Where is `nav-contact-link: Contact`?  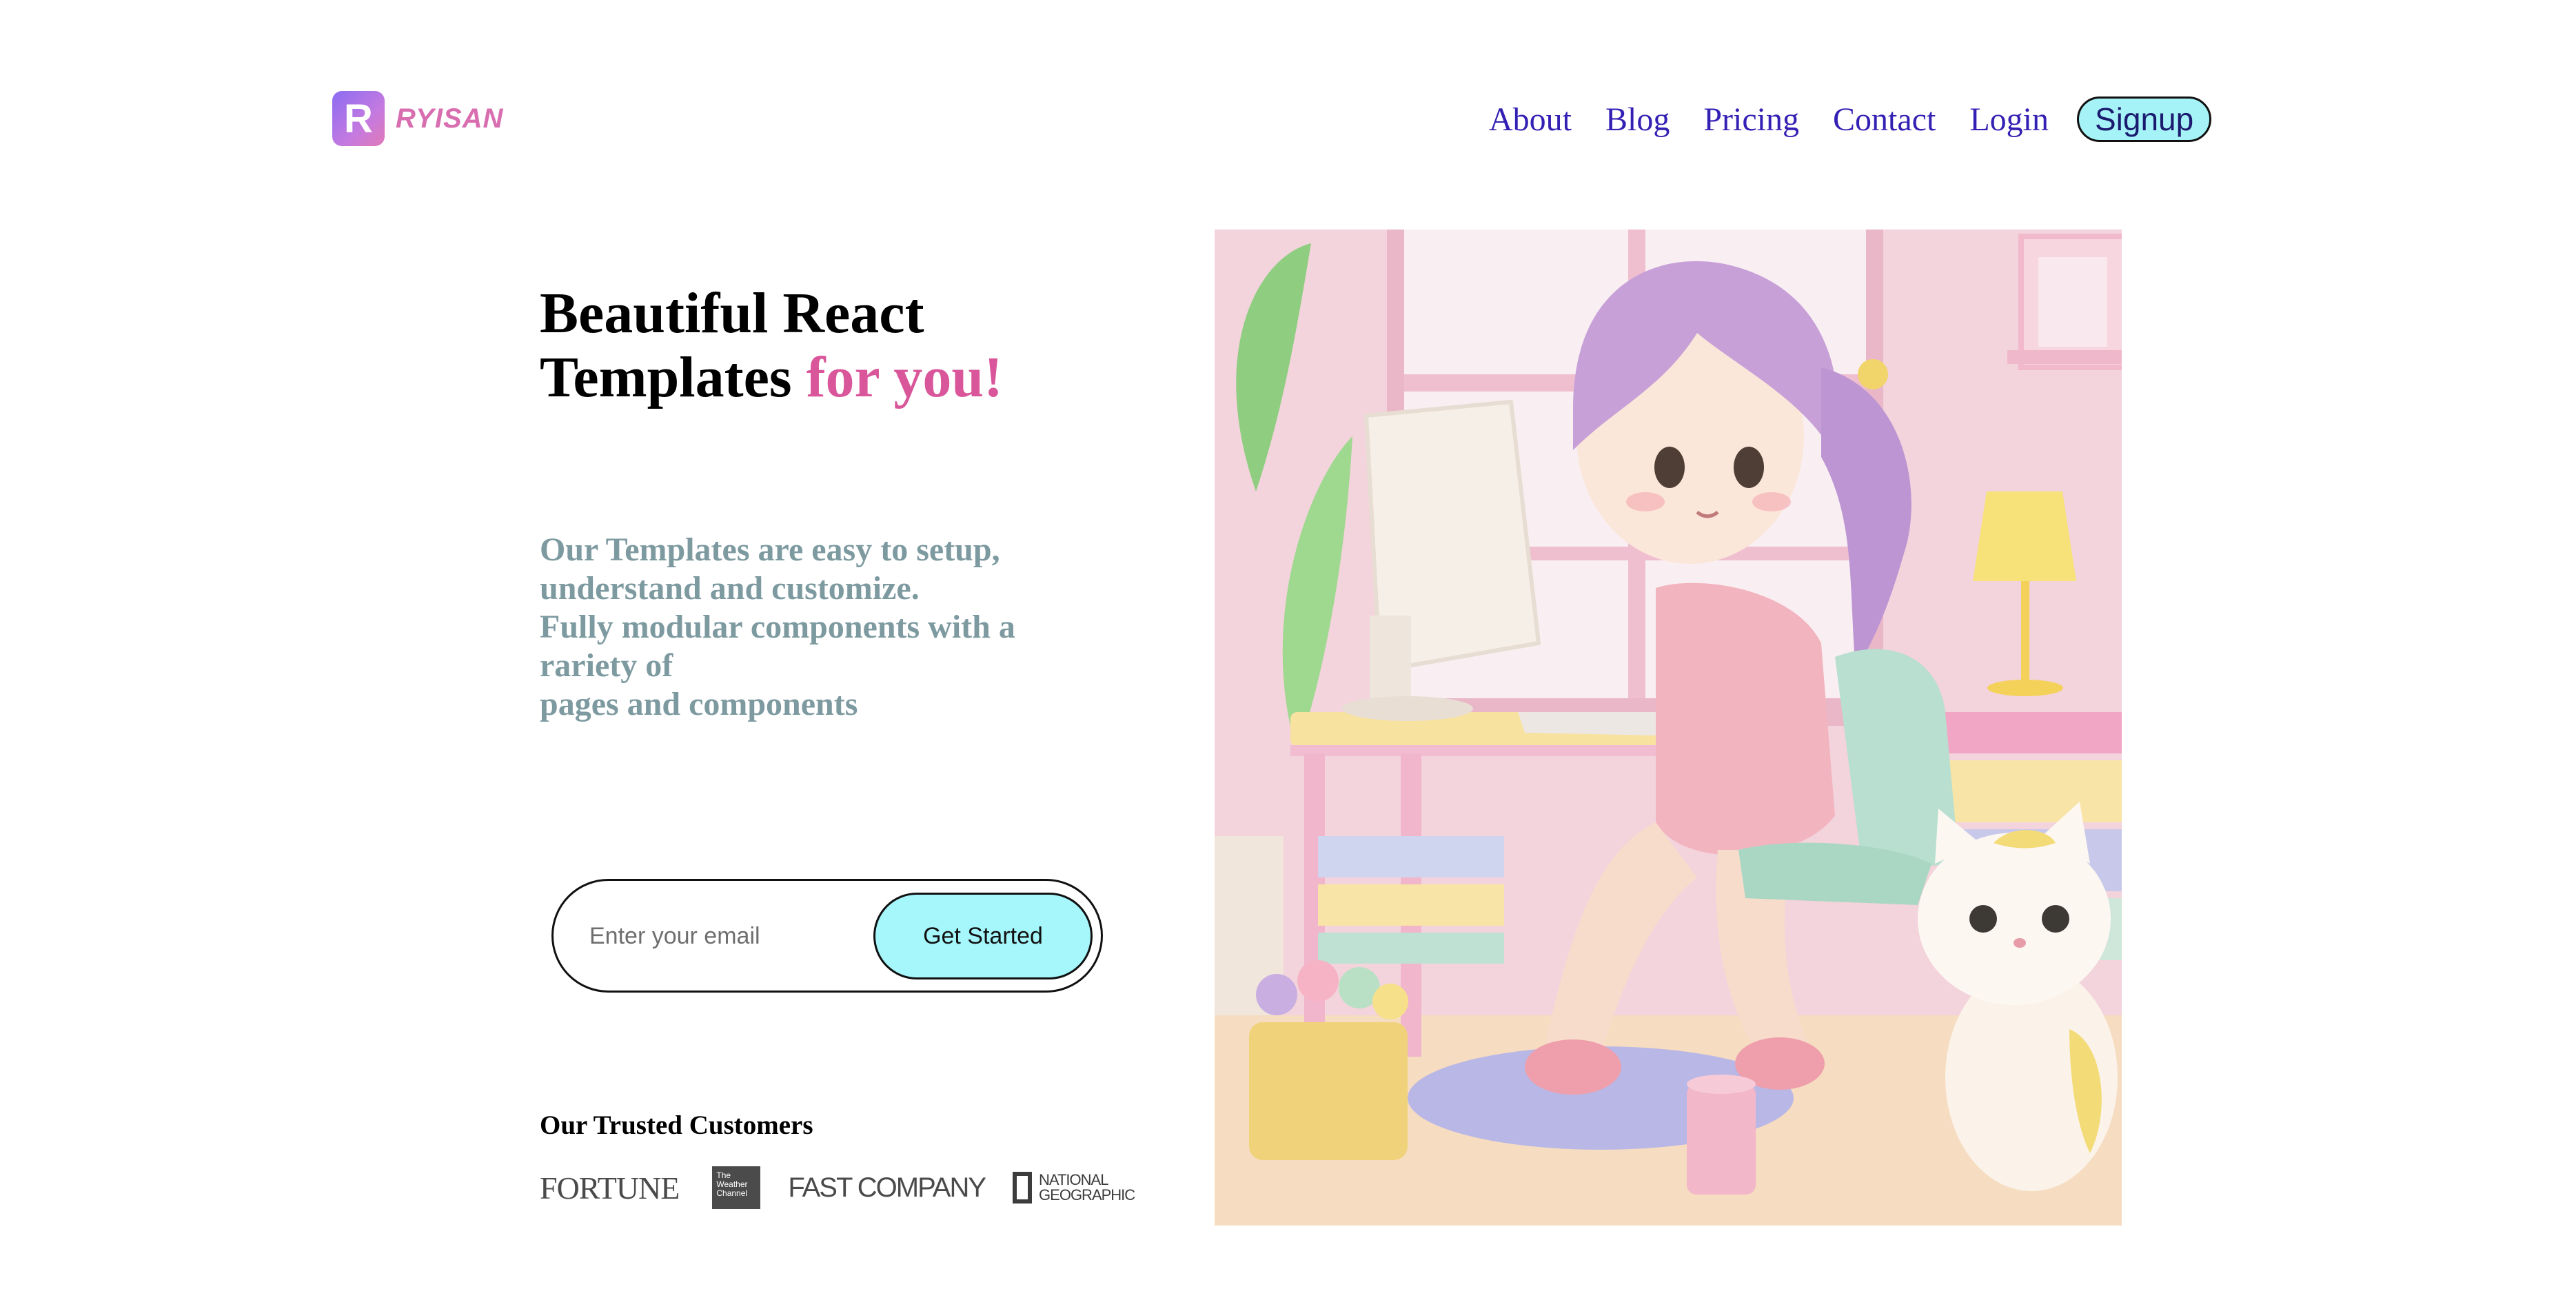
nav-contact-link: Contact is located at coordinates (1884, 120).